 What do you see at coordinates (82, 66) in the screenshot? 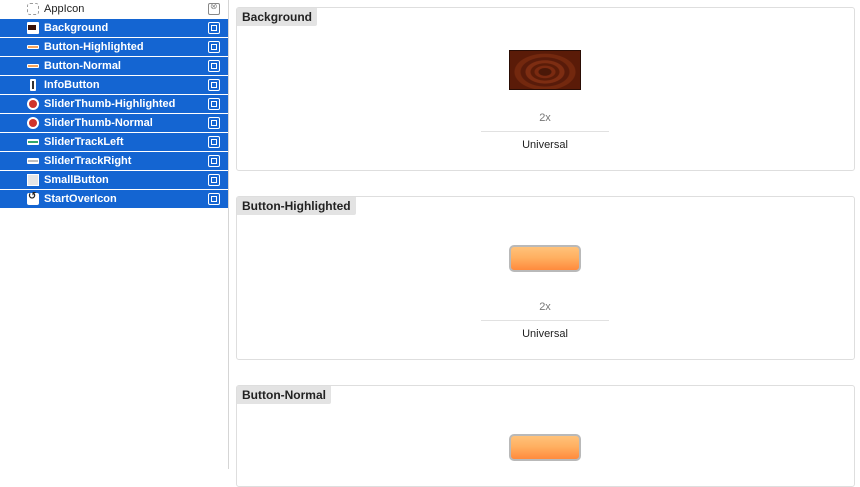
I see `asset-label: Button-Normal` at bounding box center [82, 66].